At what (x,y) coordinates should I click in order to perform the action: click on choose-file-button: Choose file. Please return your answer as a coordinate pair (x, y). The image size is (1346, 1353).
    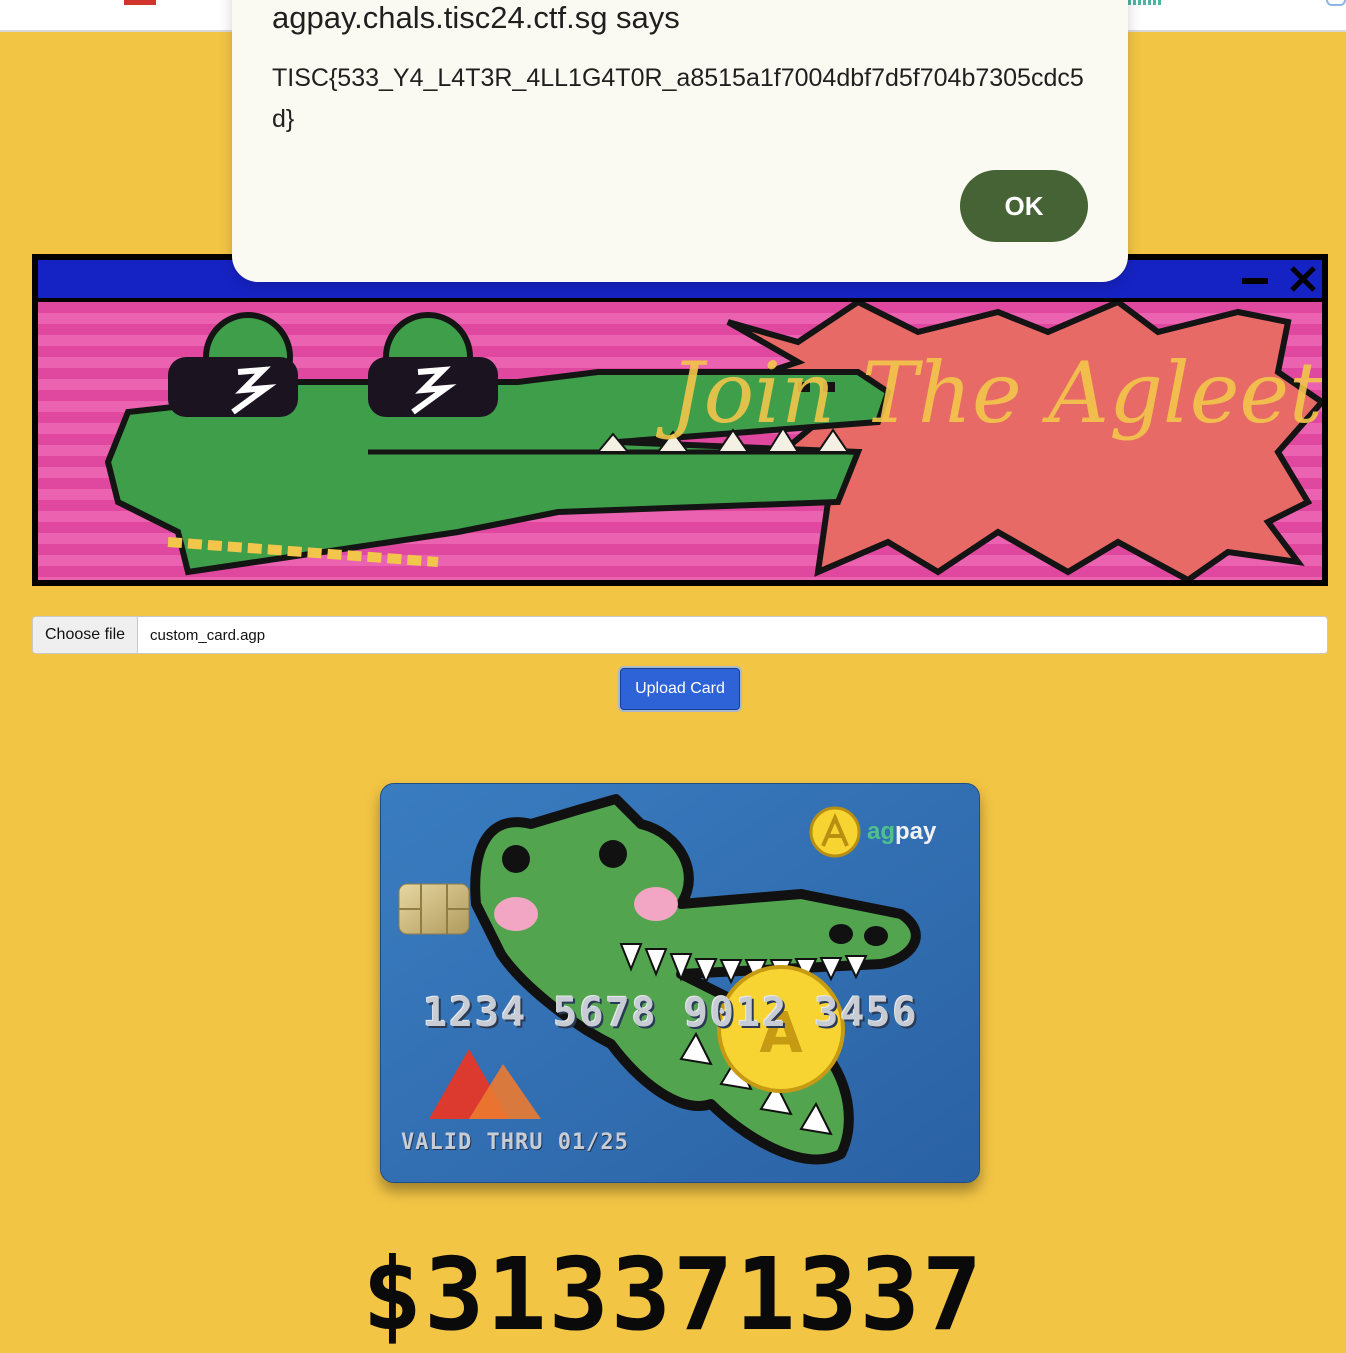
    Looking at the image, I should click on (86, 635).